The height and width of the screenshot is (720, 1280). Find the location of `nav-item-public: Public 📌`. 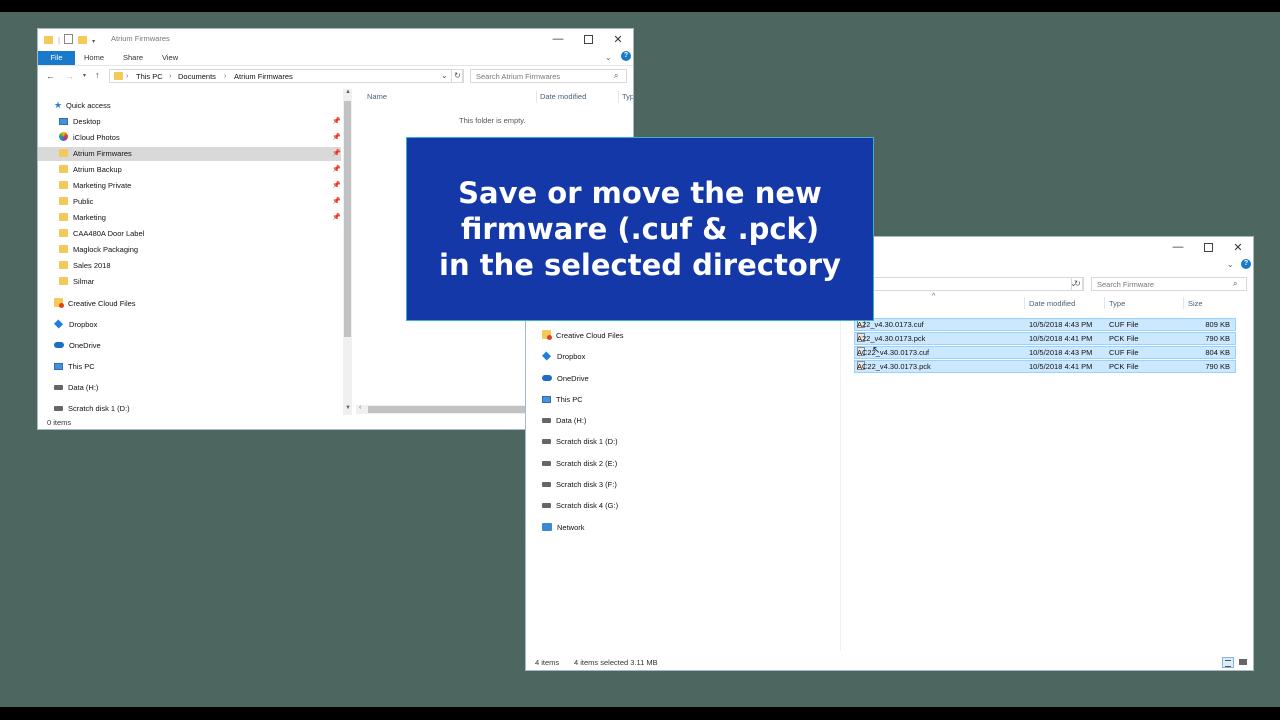

nav-item-public: Public 📌 is located at coordinates (200, 202).